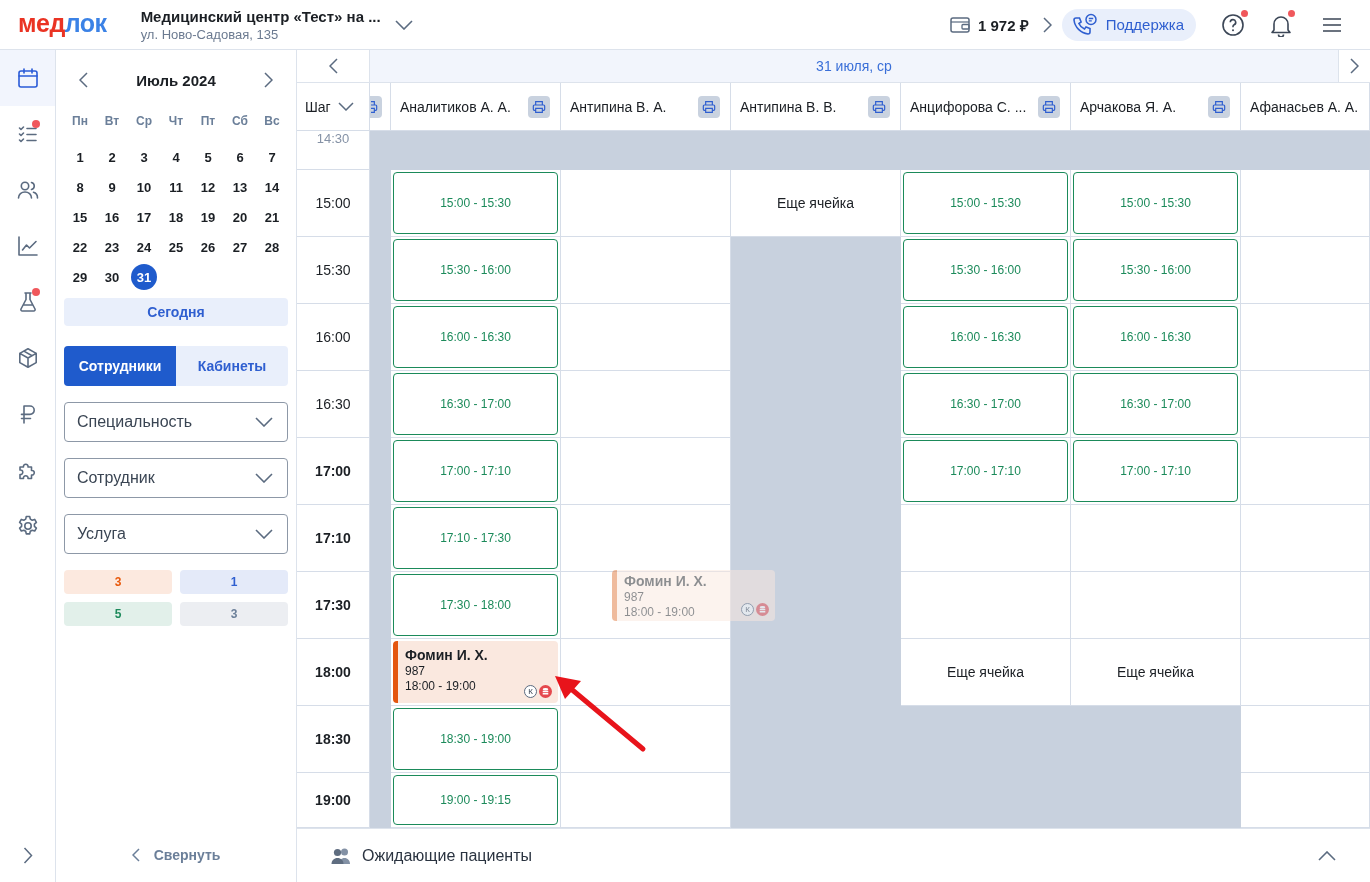 This screenshot has height=882, width=1370. What do you see at coordinates (120, 366) in the screenshot?
I see `view-tab: Сотрудники` at bounding box center [120, 366].